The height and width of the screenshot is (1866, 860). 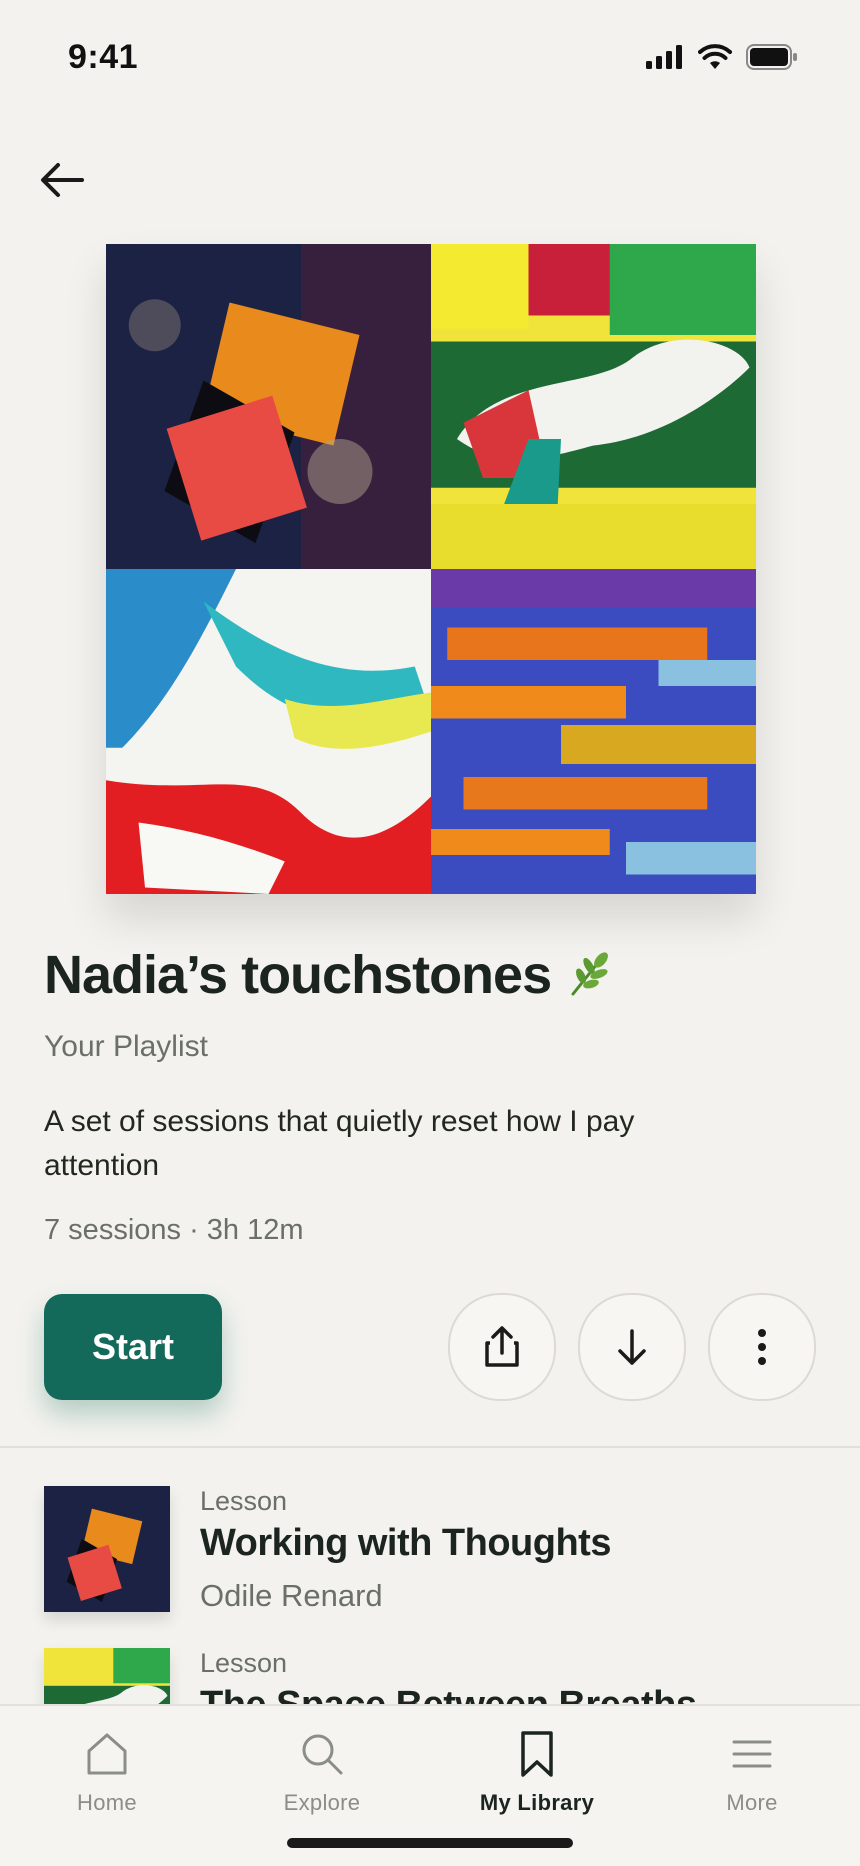 I want to click on wifi-icon, so click(x=715, y=56).